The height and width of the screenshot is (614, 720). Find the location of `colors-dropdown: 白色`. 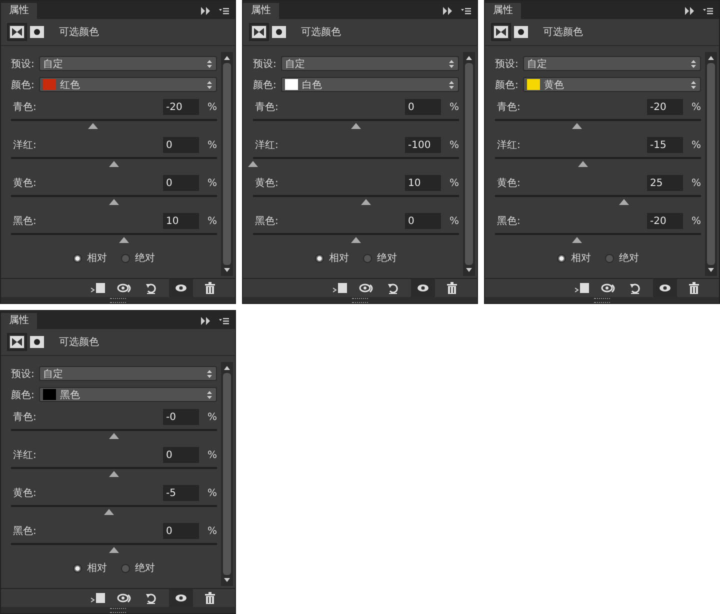

colors-dropdown: 白色 is located at coordinates (370, 84).